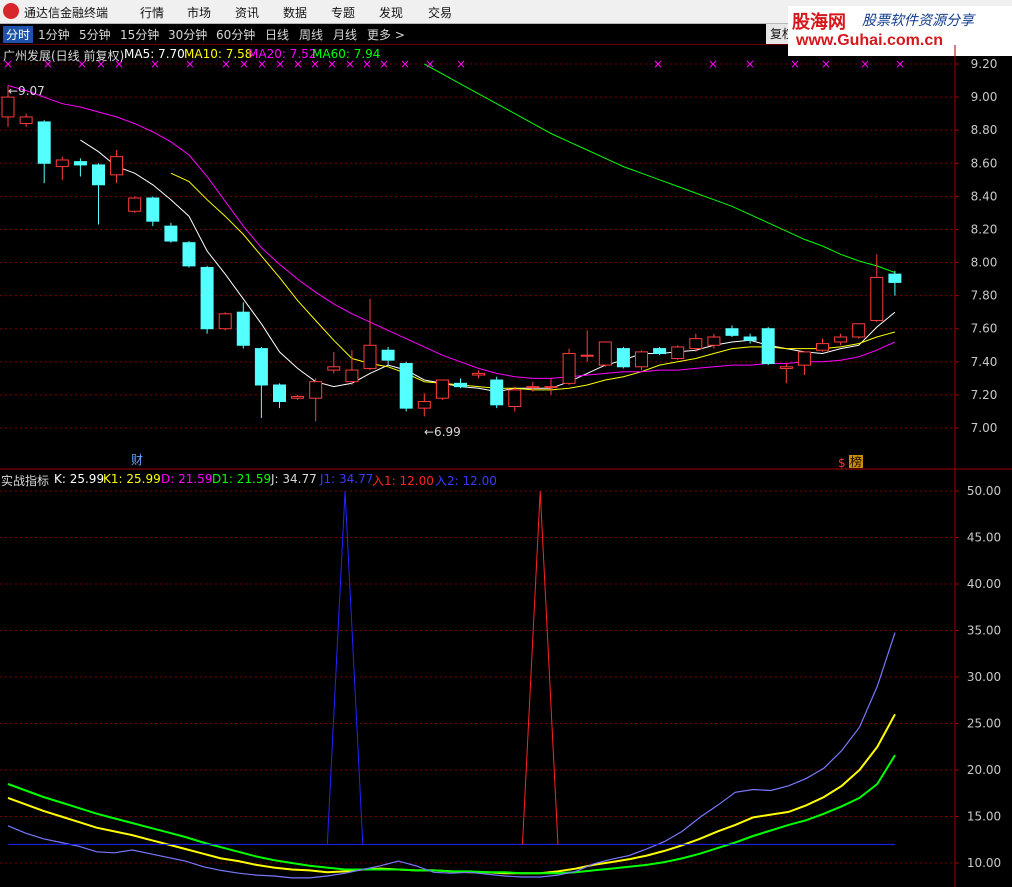  I want to click on ma60-label: MA60: 7.94, so click(346, 54).